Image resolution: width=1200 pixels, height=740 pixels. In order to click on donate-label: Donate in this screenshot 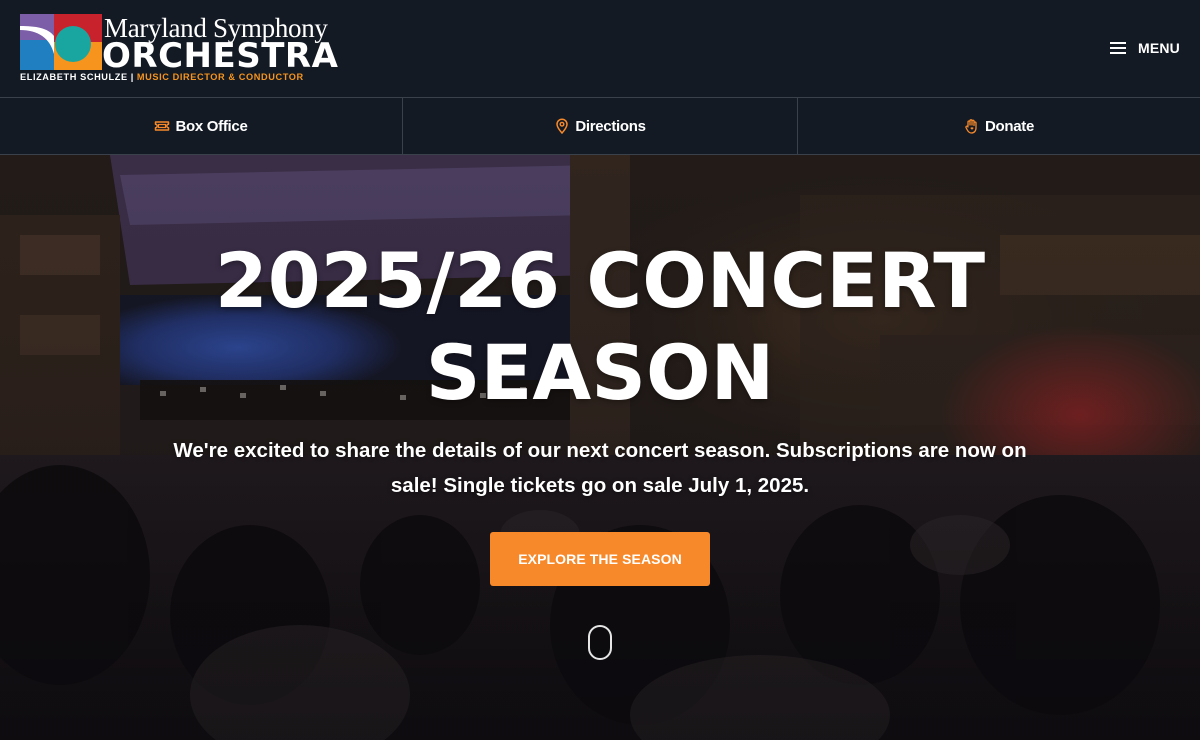, I will do `click(1009, 126)`.